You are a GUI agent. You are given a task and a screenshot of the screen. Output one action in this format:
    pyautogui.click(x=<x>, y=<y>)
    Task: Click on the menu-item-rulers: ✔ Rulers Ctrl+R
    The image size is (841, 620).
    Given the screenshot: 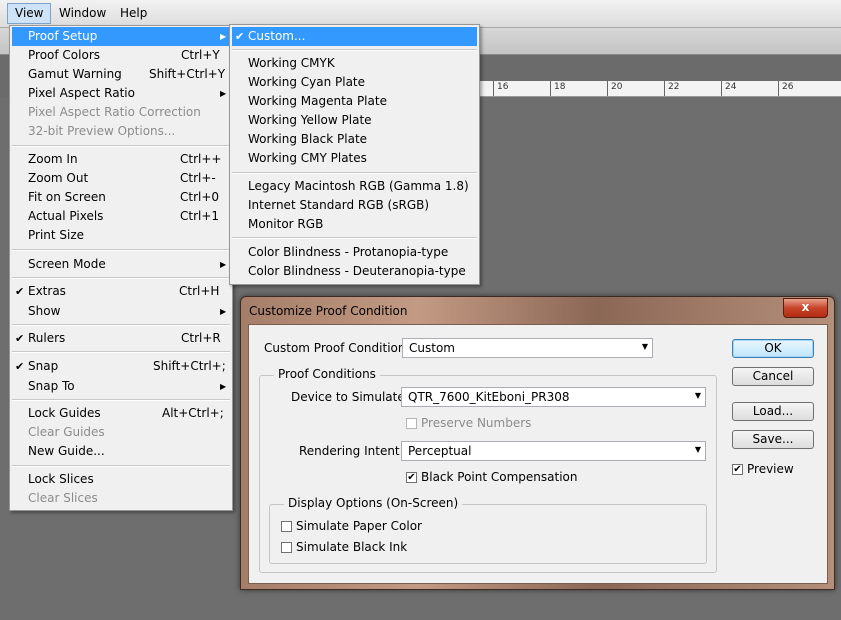 What is the action you would take?
    pyautogui.click(x=121, y=338)
    